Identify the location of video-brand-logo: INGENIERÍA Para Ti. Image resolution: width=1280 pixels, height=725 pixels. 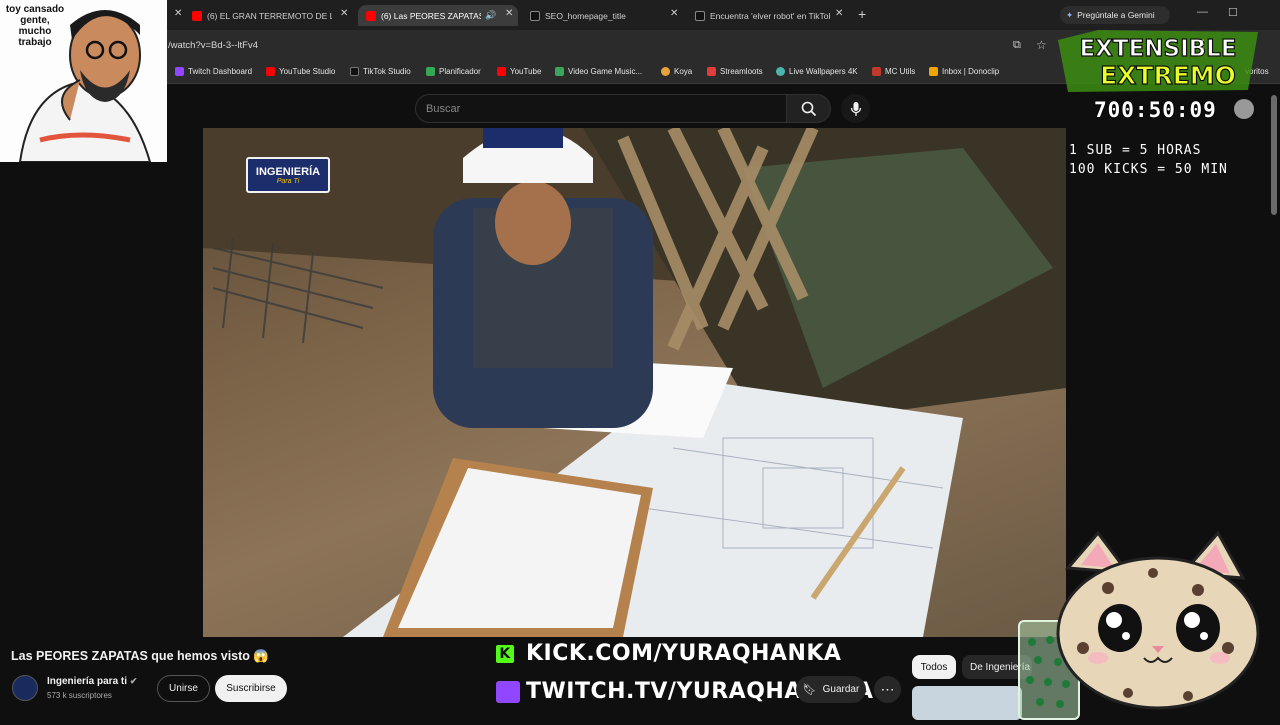
(288, 175).